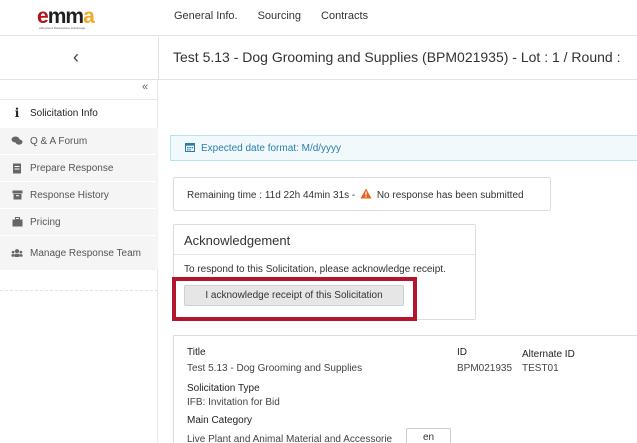  I want to click on sidebar-item-label: Solicitation Info, so click(64, 113).